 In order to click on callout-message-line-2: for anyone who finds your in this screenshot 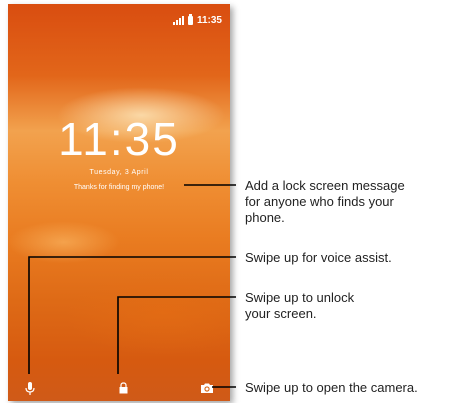, I will do `click(319, 201)`.